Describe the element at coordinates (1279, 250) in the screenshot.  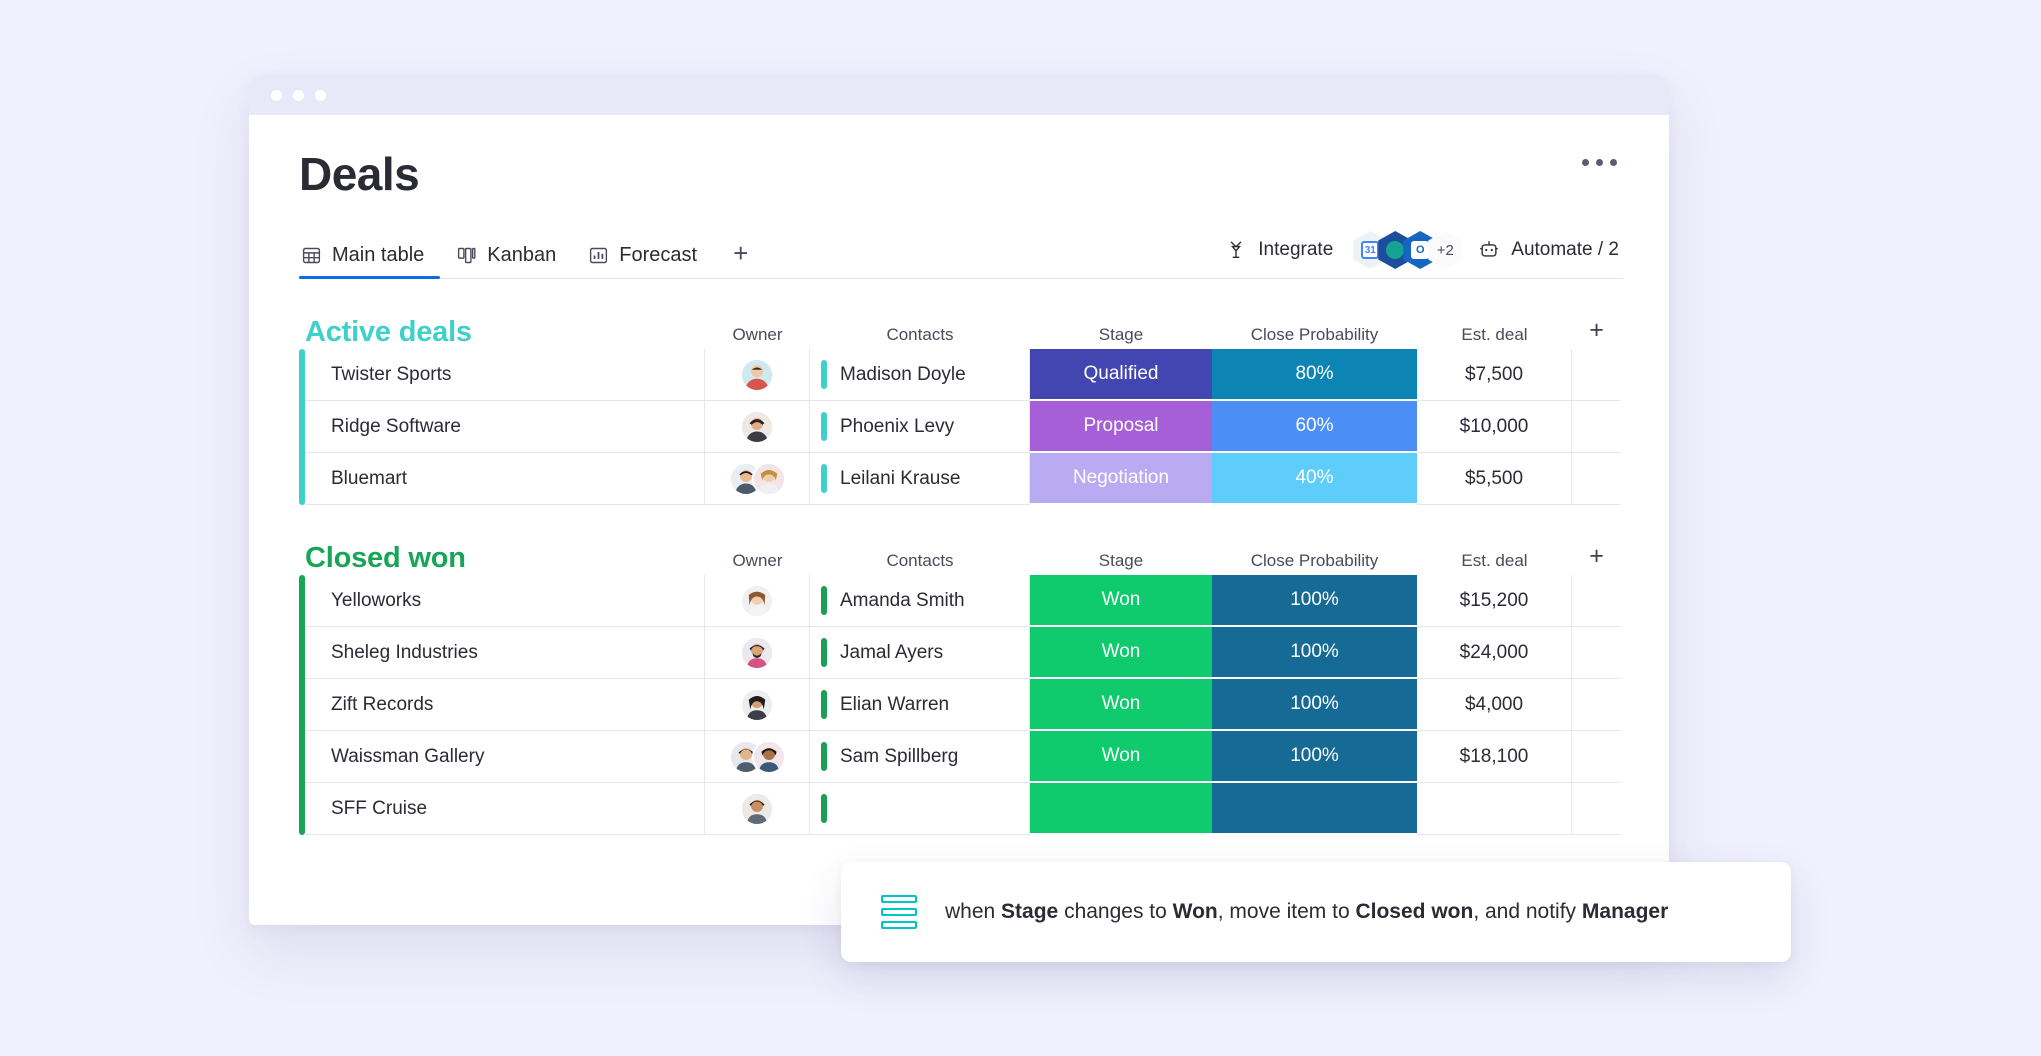
I see `integrate-button: Integrate` at that location.